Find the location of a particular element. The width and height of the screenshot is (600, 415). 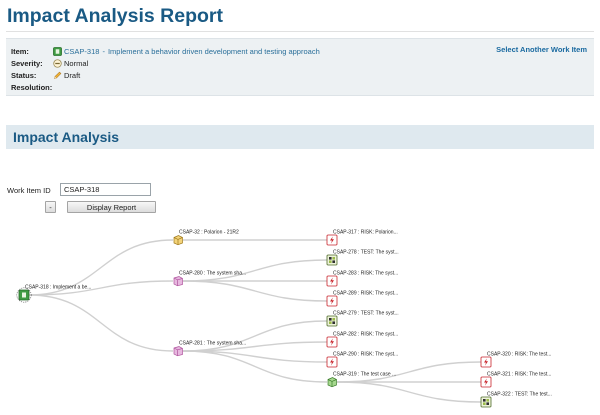

graph-node-32: CSAP-32 : Polarion - 21R2 is located at coordinates (206, 238).